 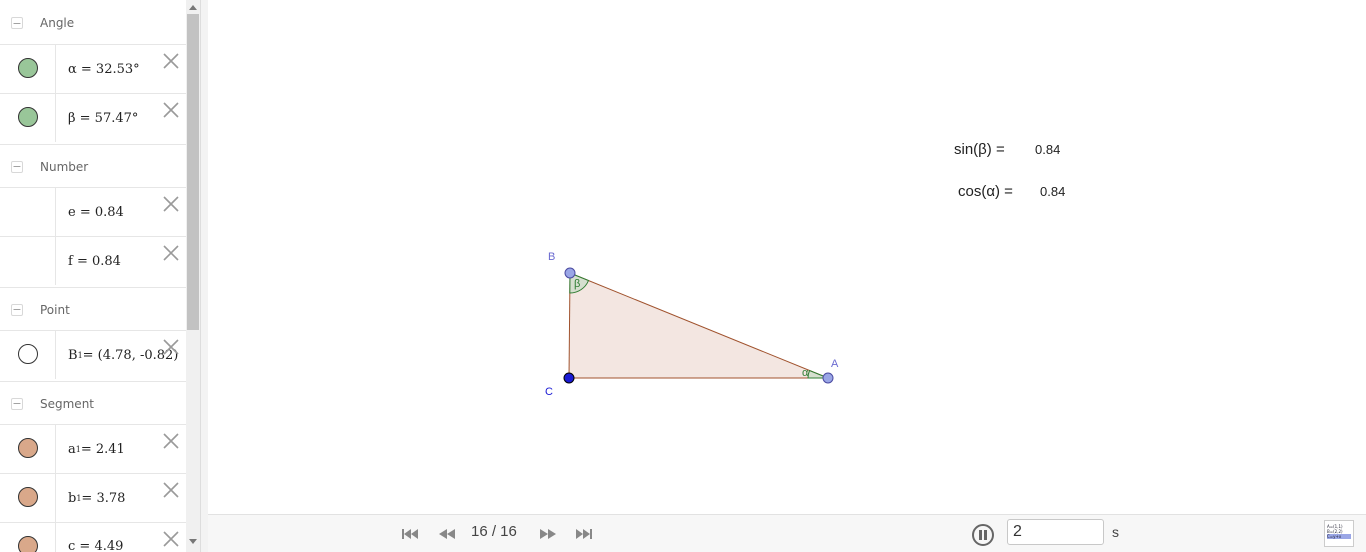 I want to click on cos-alpha-label: cos(α) =, so click(x=985, y=191).